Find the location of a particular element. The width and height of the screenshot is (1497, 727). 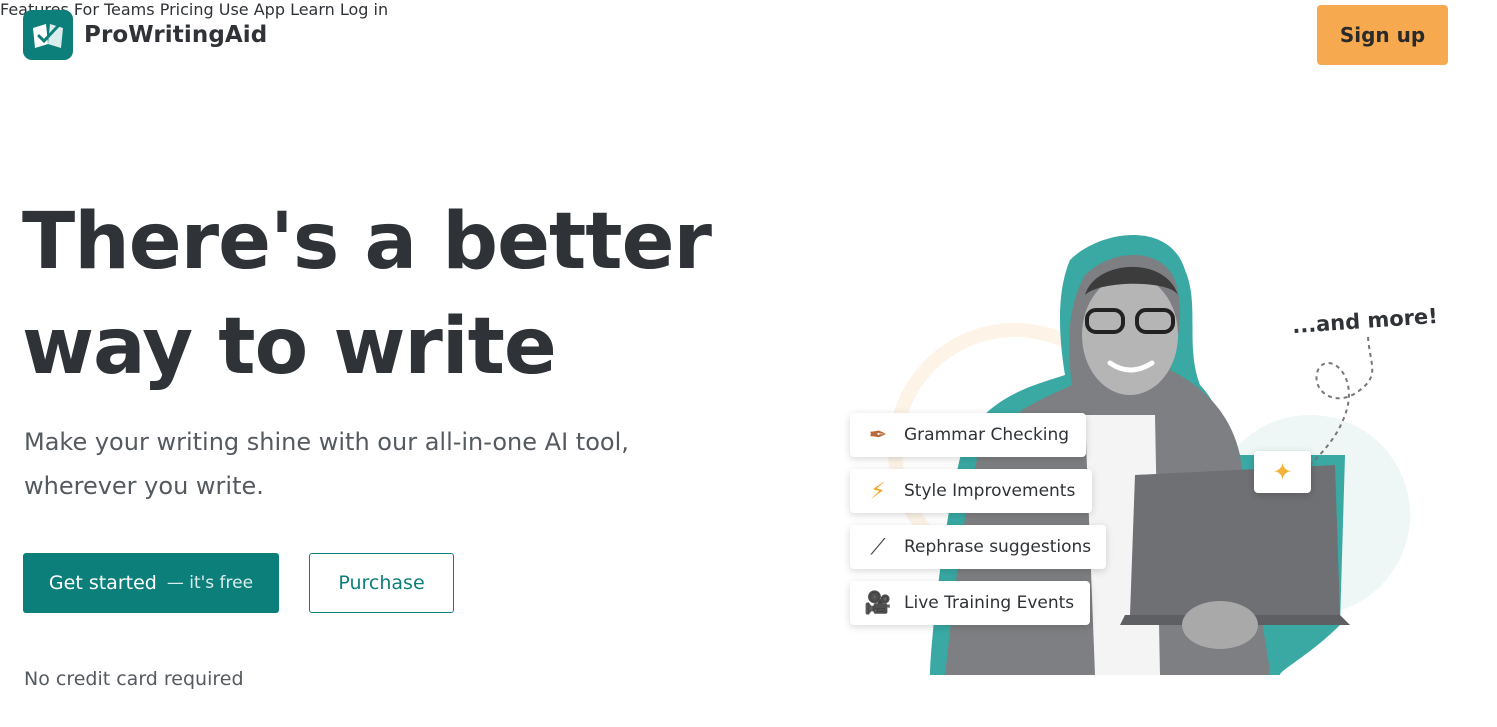

free-note: — it's free is located at coordinates (210, 583).